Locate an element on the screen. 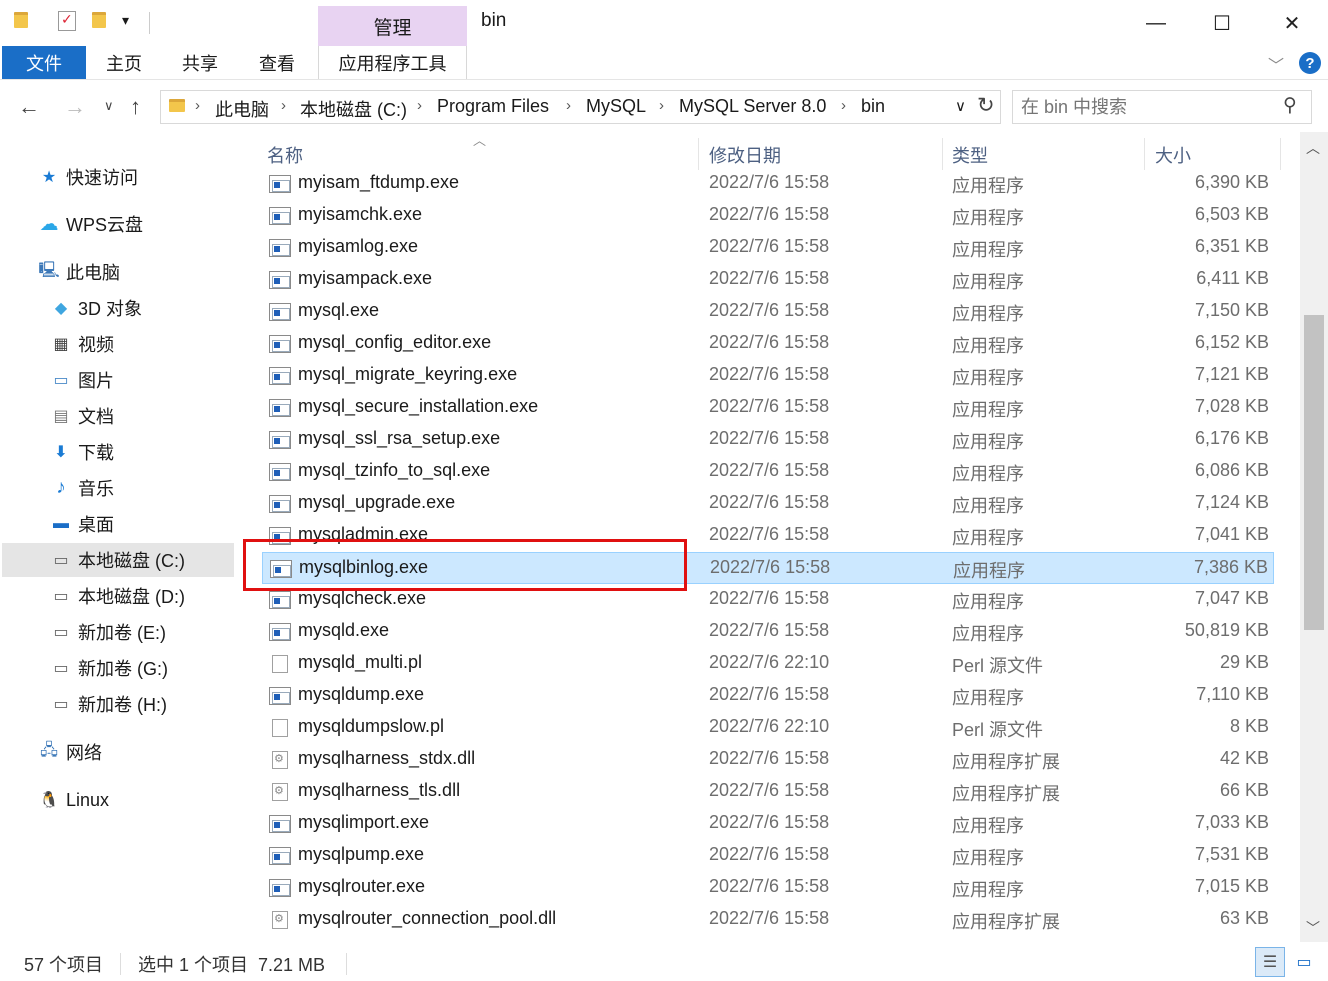 The image size is (1328, 981). file-row: mysqlpump.exe 2022/7/6 15:58 应用程序 7,531 KB is located at coordinates (768, 856).